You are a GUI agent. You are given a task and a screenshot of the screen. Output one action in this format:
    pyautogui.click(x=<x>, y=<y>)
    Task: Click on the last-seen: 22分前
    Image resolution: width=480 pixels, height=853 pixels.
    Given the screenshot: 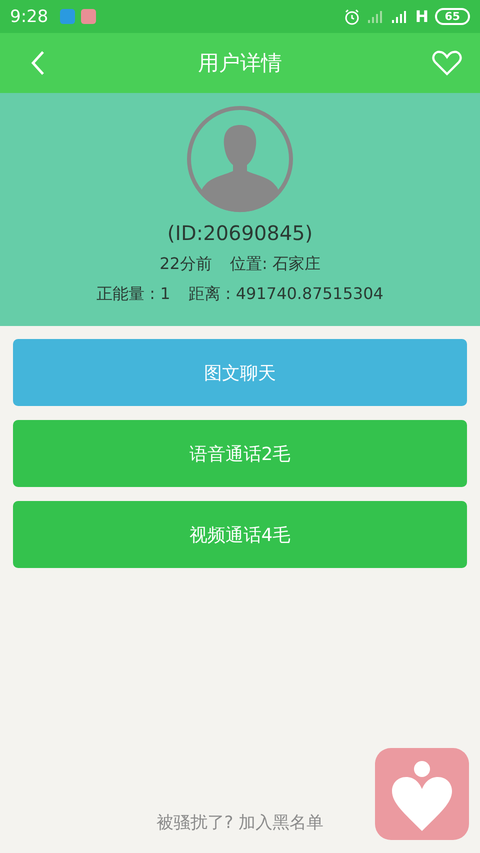 What is the action you would take?
    pyautogui.click(x=186, y=264)
    